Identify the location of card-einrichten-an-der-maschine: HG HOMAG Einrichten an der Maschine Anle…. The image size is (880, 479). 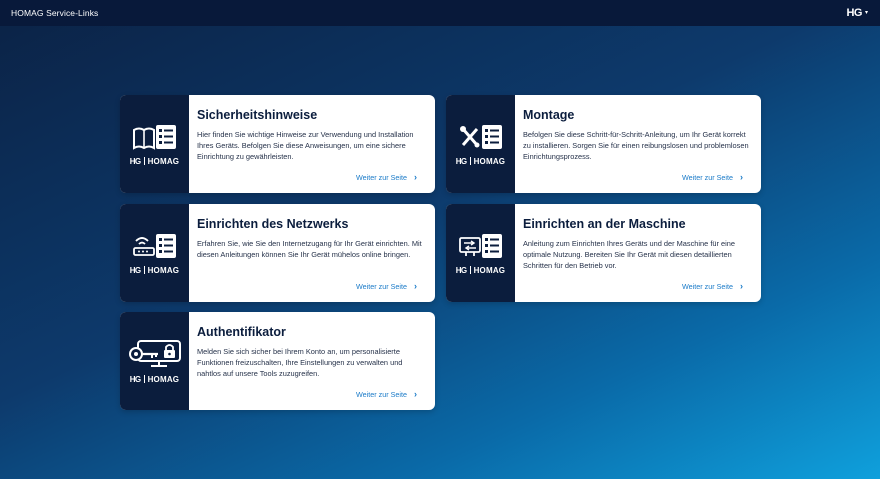
(603, 253).